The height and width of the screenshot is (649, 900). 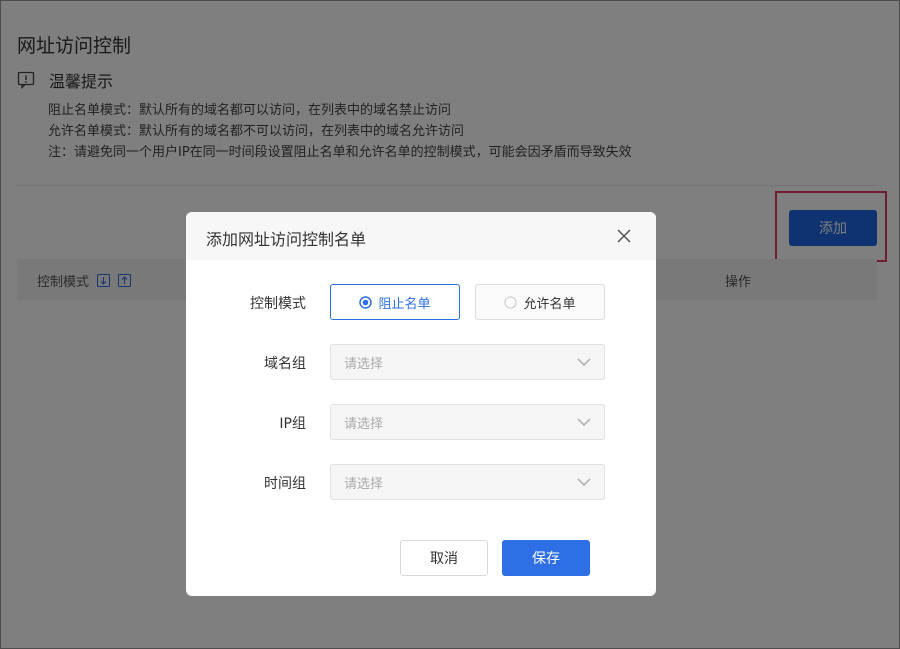 I want to click on time-group-select: 请选择, so click(x=467, y=482).